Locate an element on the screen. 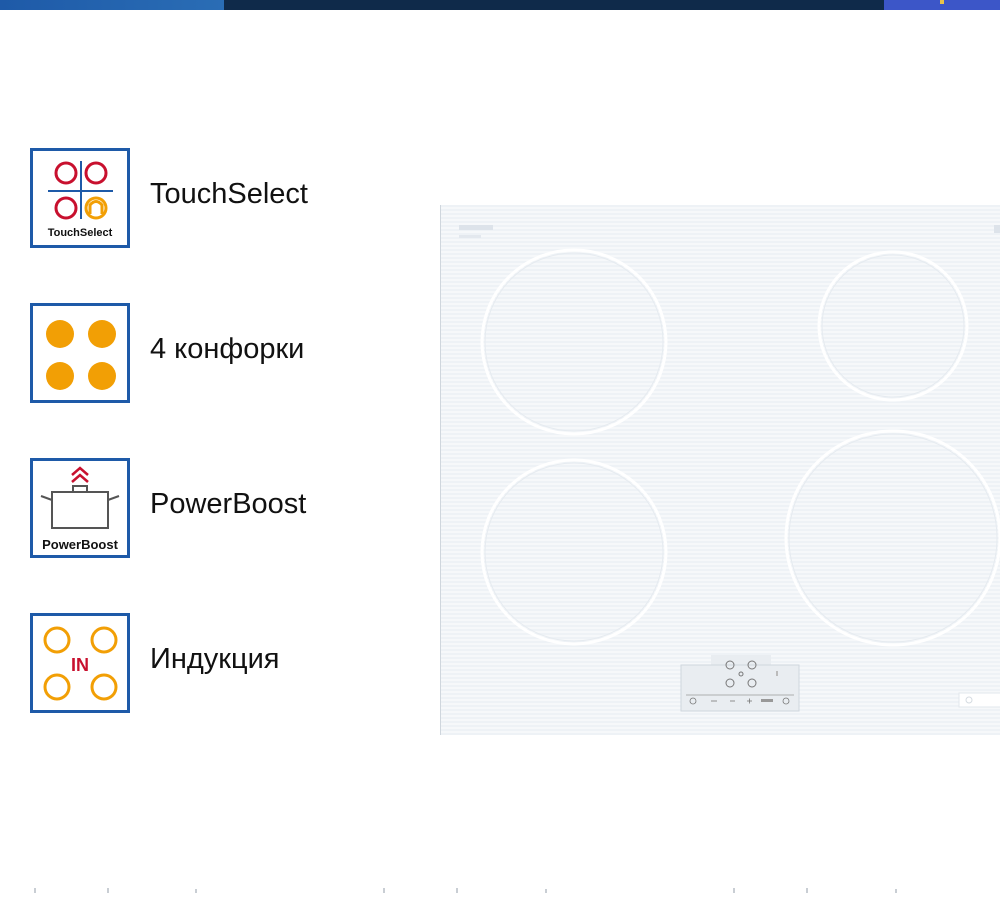 The width and height of the screenshot is (1000, 898). powerboost-icon-text: PowerBoost is located at coordinates (80, 544).